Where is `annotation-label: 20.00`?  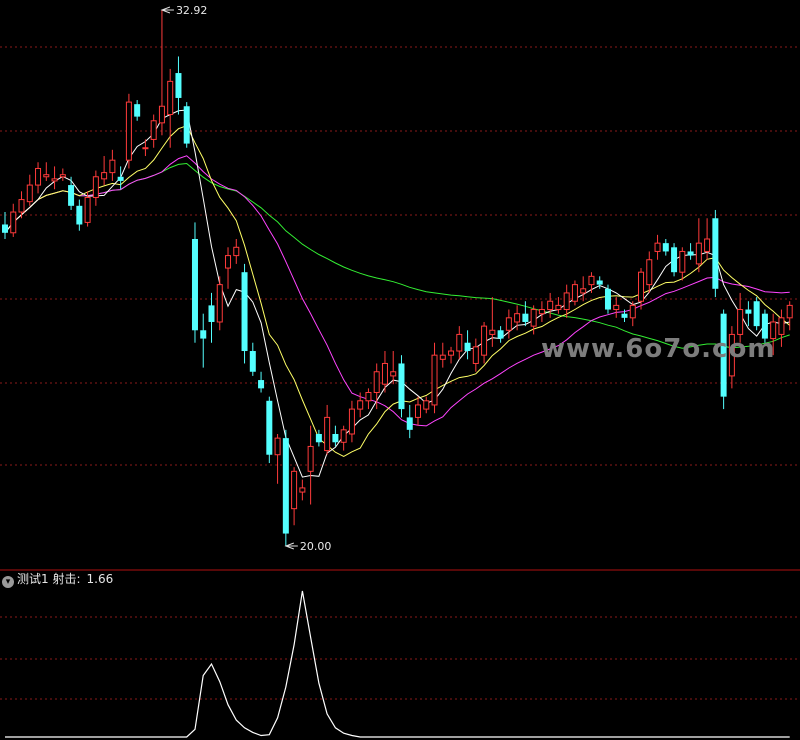 annotation-label: 20.00 is located at coordinates (316, 546).